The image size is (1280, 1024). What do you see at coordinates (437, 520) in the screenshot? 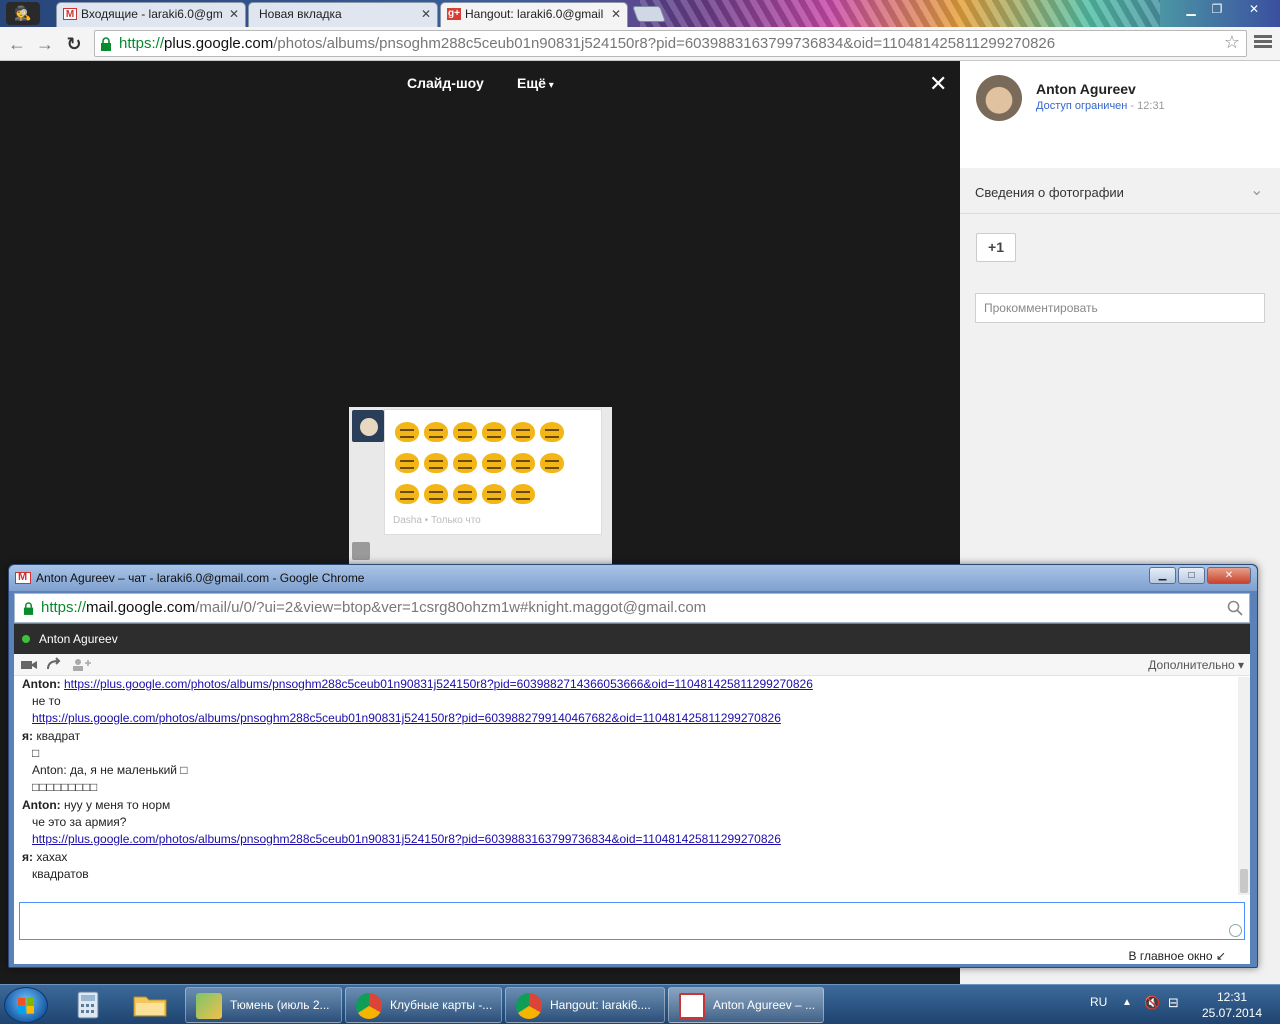
I see `message-meta: Dasha • Только что` at bounding box center [437, 520].